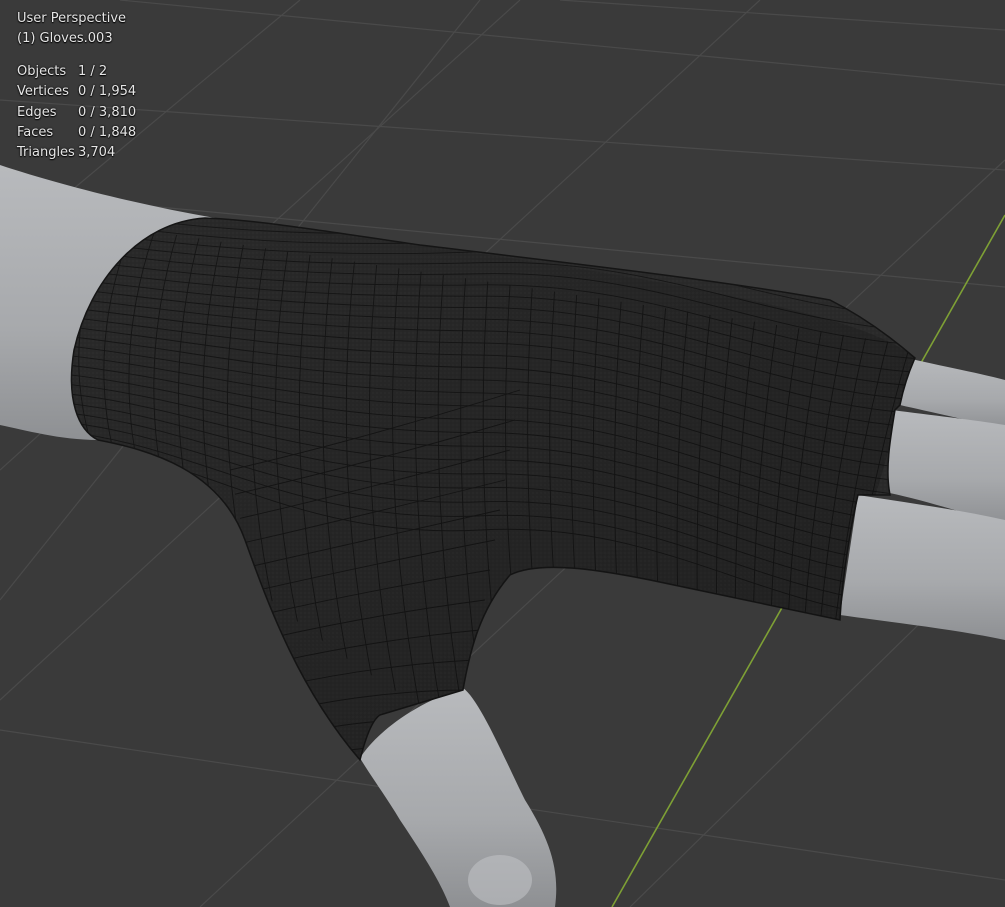  What do you see at coordinates (107, 112) in the screenshot?
I see `stat-value: 0 / 3,810` at bounding box center [107, 112].